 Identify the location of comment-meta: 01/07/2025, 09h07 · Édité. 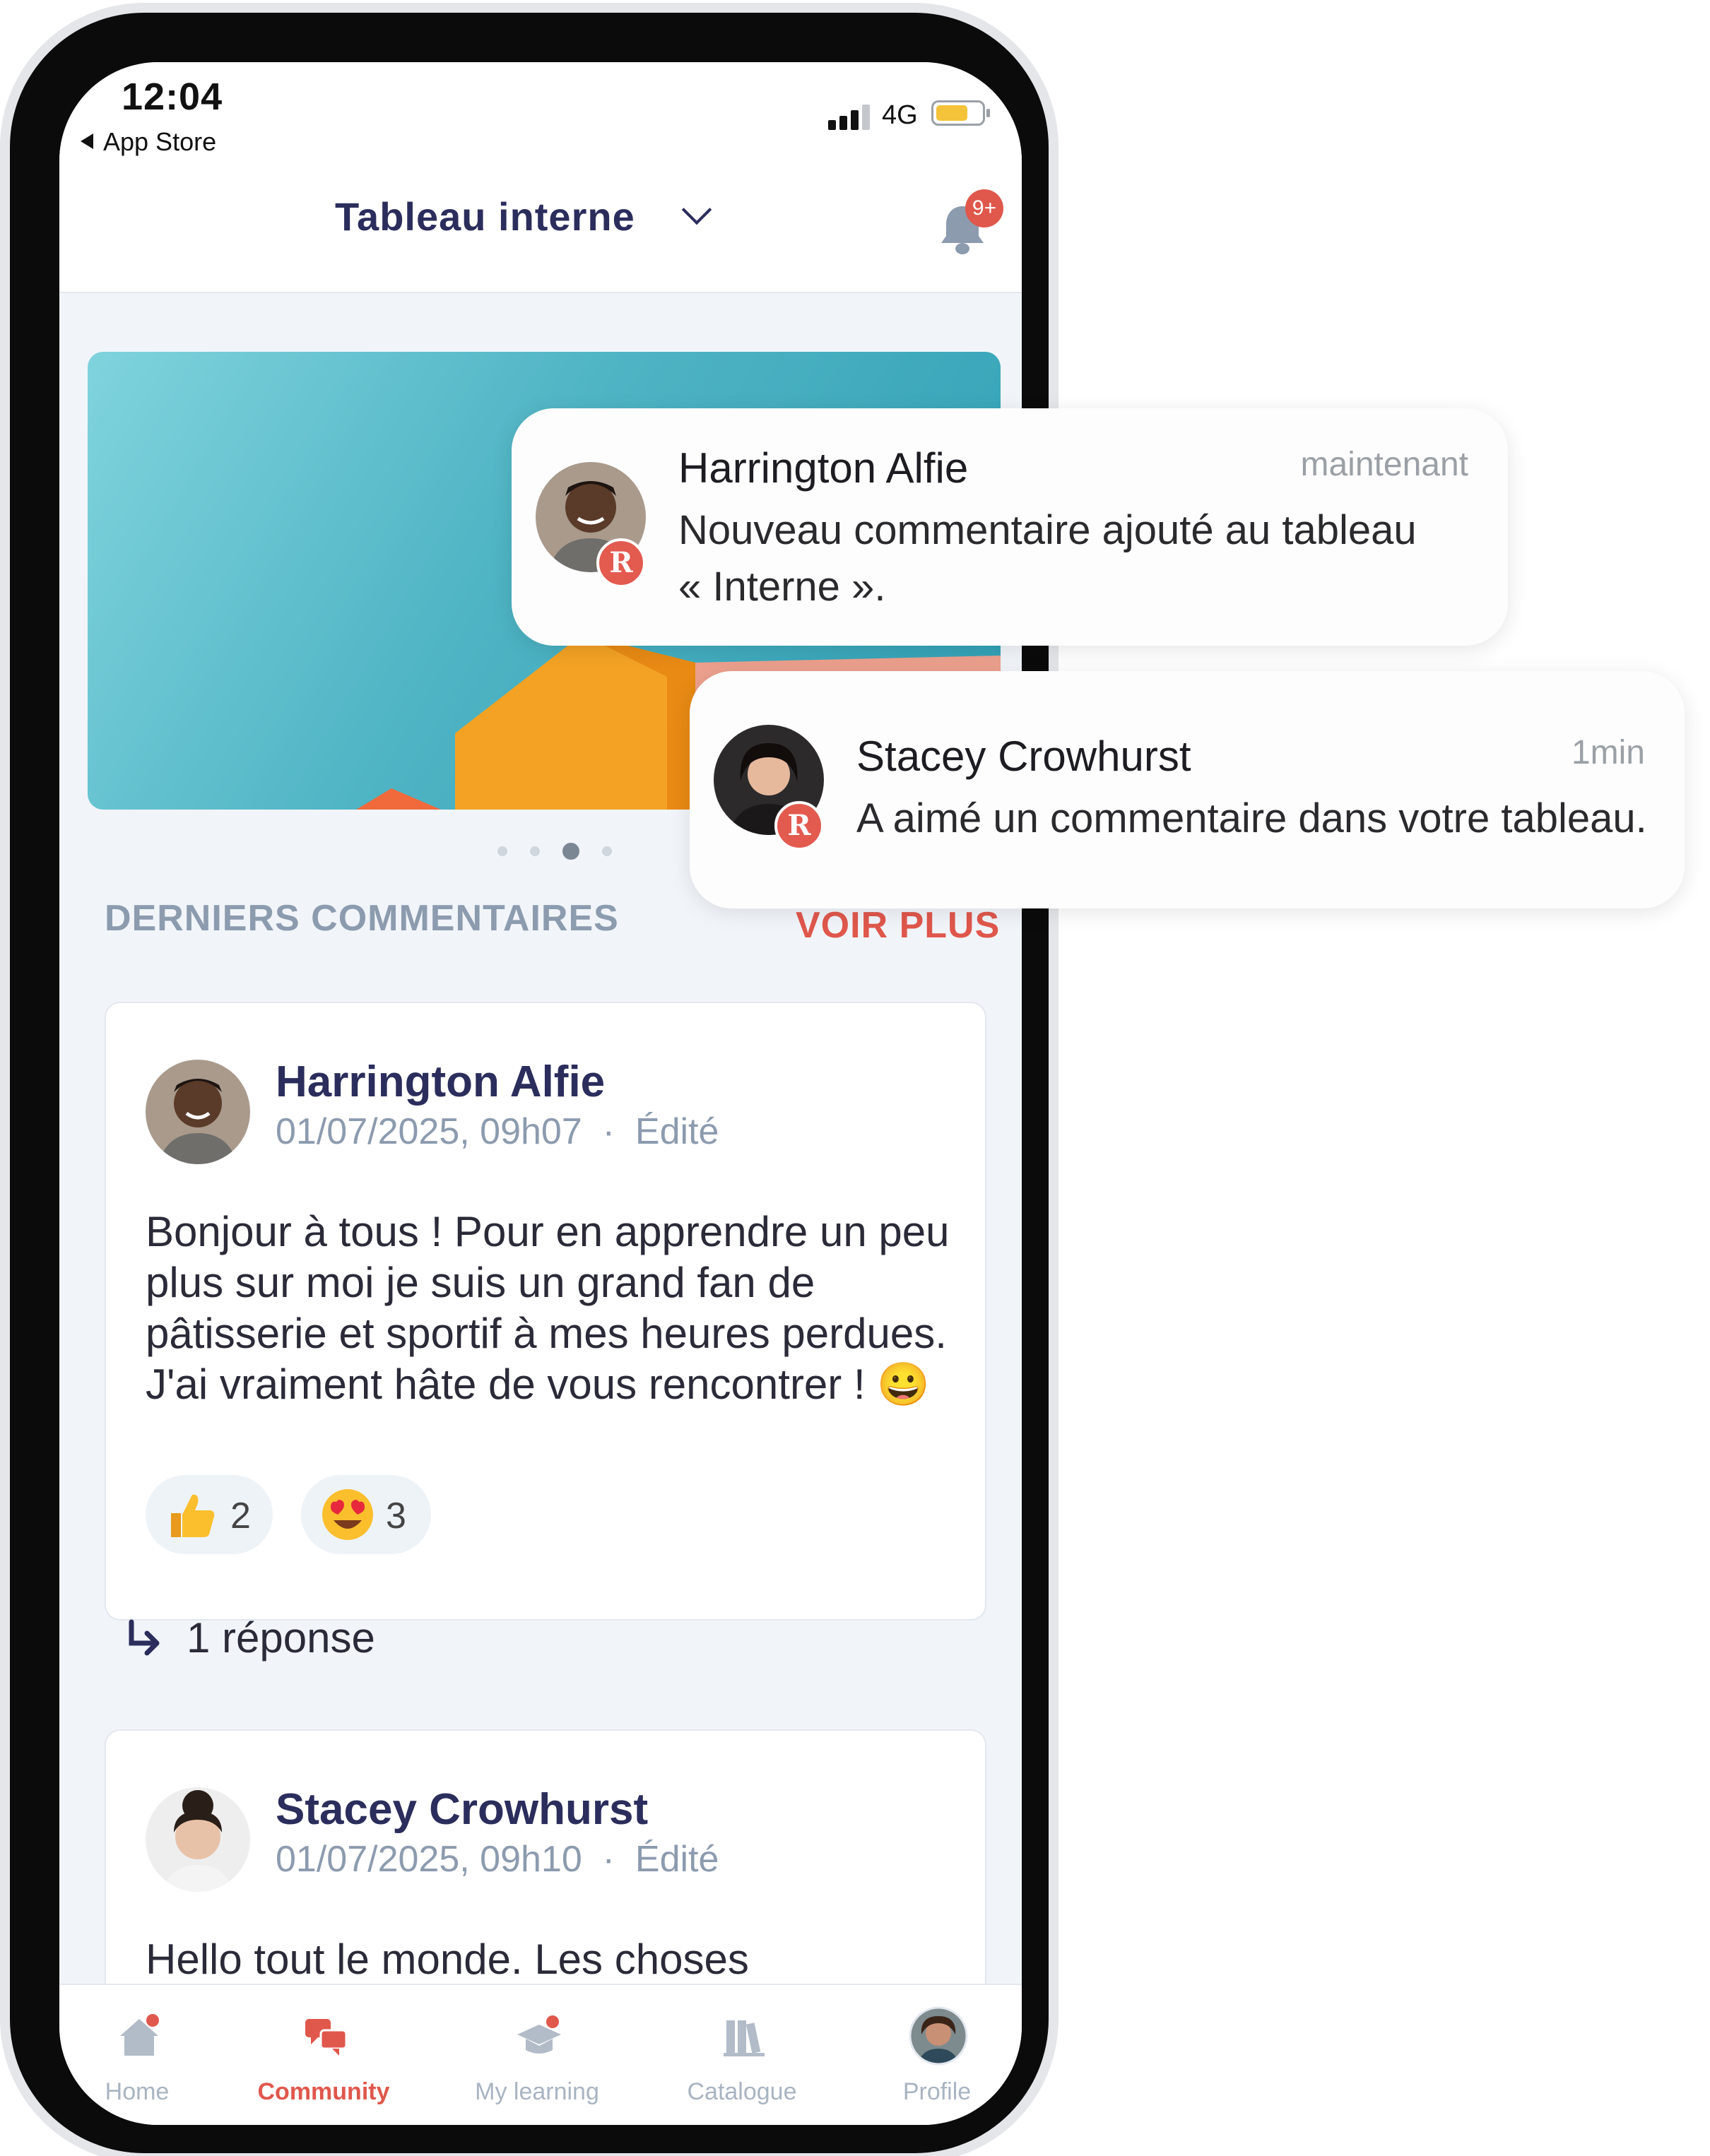
(497, 1131).